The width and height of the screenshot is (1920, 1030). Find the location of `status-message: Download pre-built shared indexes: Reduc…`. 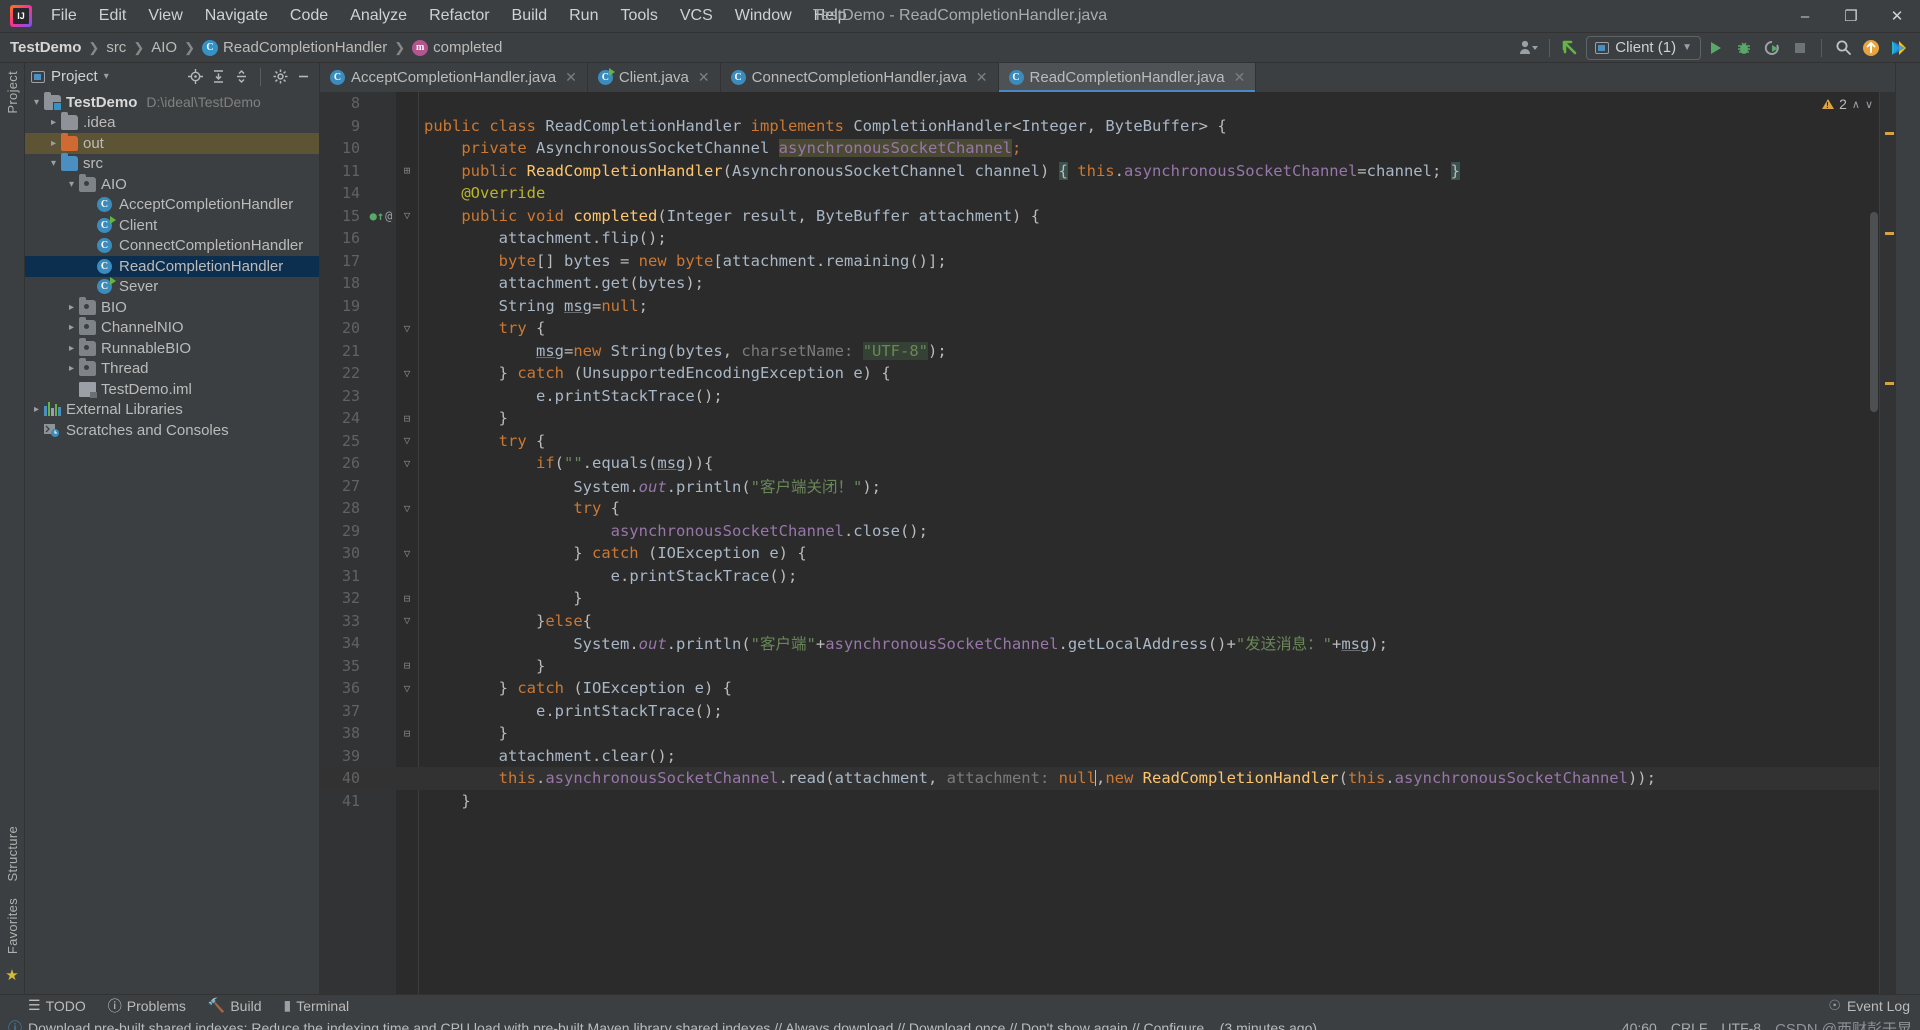

status-message: Download pre-built shared indexes: Reduc… is located at coordinates (672, 1025).